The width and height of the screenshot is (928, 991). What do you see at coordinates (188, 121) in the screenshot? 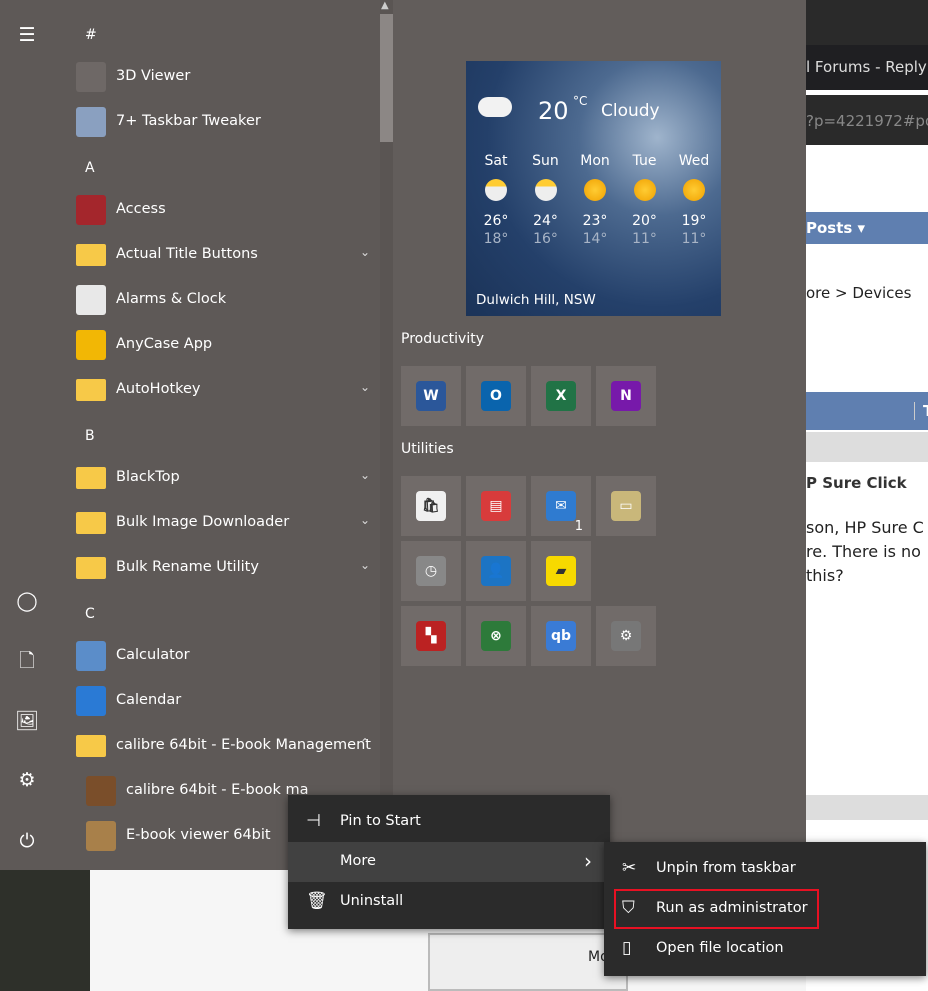
I see `app-label: 7+ Taskbar Tweaker` at bounding box center [188, 121].